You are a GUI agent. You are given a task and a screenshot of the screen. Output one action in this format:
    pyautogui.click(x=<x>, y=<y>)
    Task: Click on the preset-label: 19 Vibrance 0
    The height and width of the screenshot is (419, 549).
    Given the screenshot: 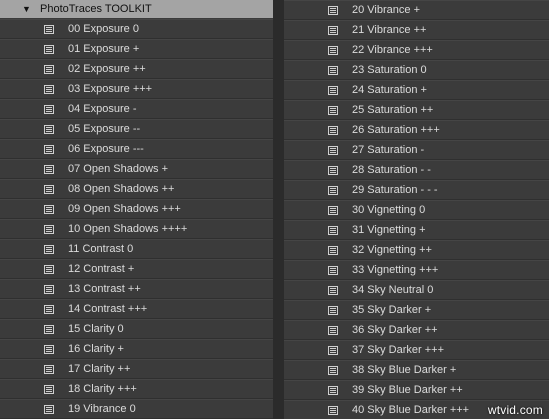 What is the action you would take?
    pyautogui.click(x=102, y=409)
    